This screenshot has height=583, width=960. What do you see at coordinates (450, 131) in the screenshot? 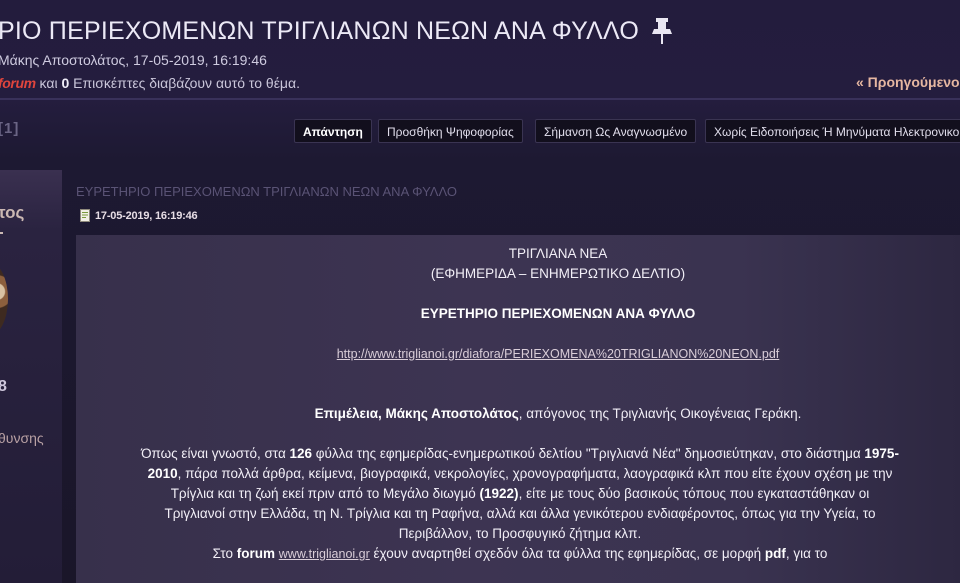
I see `add-poll-button: Προσθήκη Ψηφοφορίας` at bounding box center [450, 131].